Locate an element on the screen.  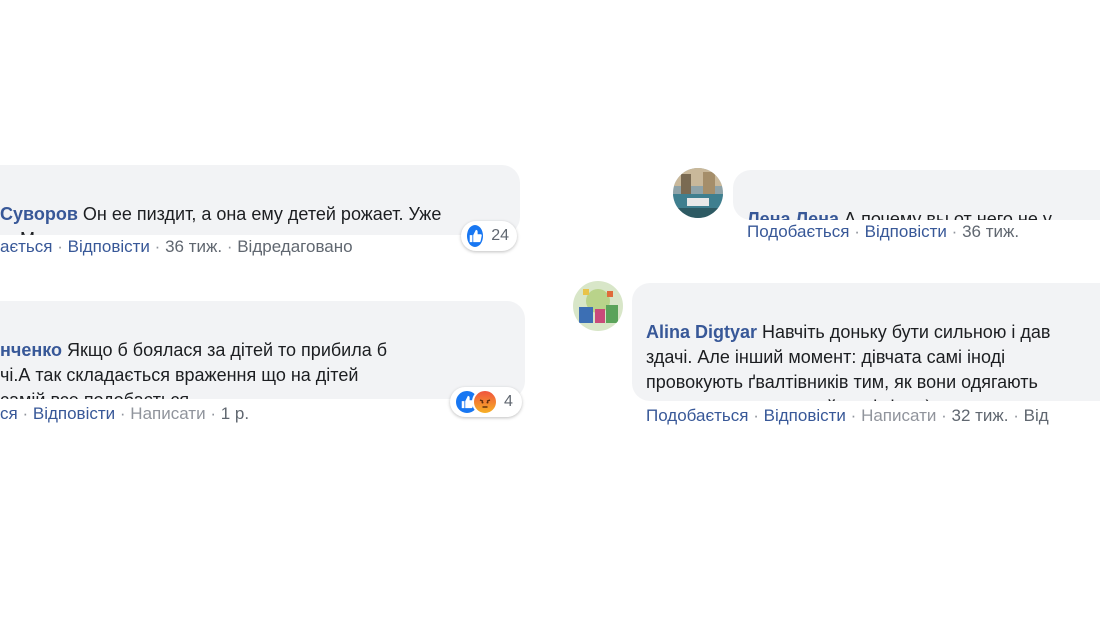
comment-author: нченко is located at coordinates (31, 350).